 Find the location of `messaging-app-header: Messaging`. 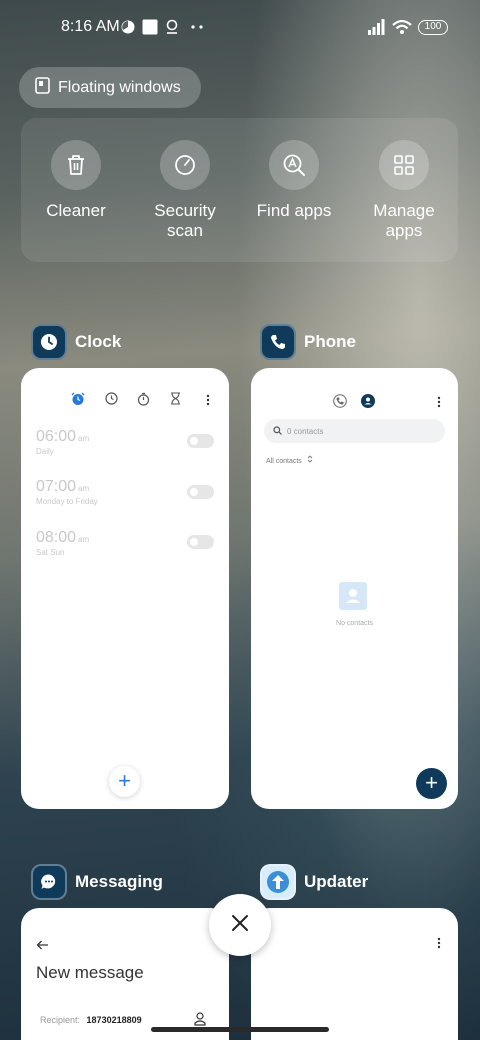

messaging-app-header: Messaging is located at coordinates (97, 882).